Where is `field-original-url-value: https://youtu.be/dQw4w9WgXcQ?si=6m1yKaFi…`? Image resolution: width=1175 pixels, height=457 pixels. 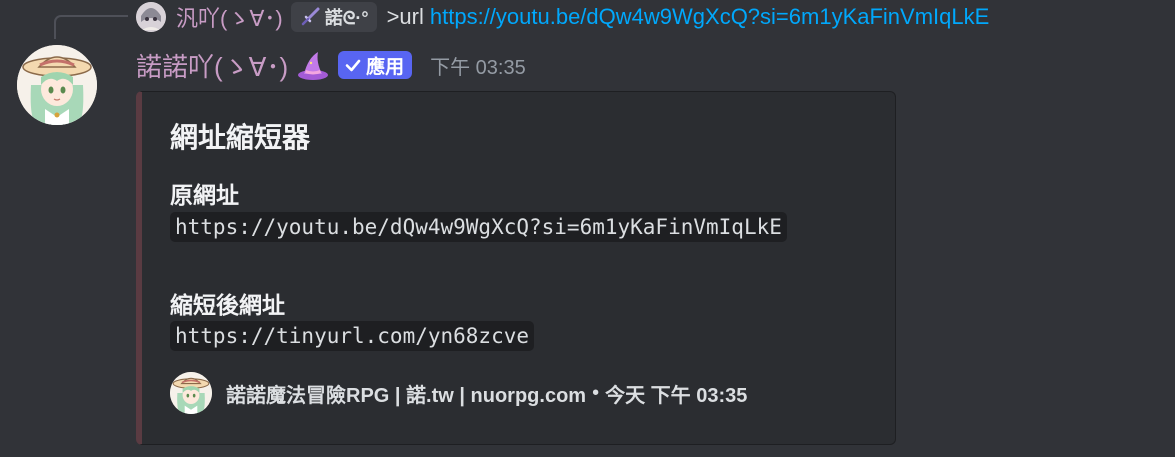 field-original-url-value: https://youtu.be/dQw4w9WgXcQ?si=6m1yKaFi… is located at coordinates (478, 227).